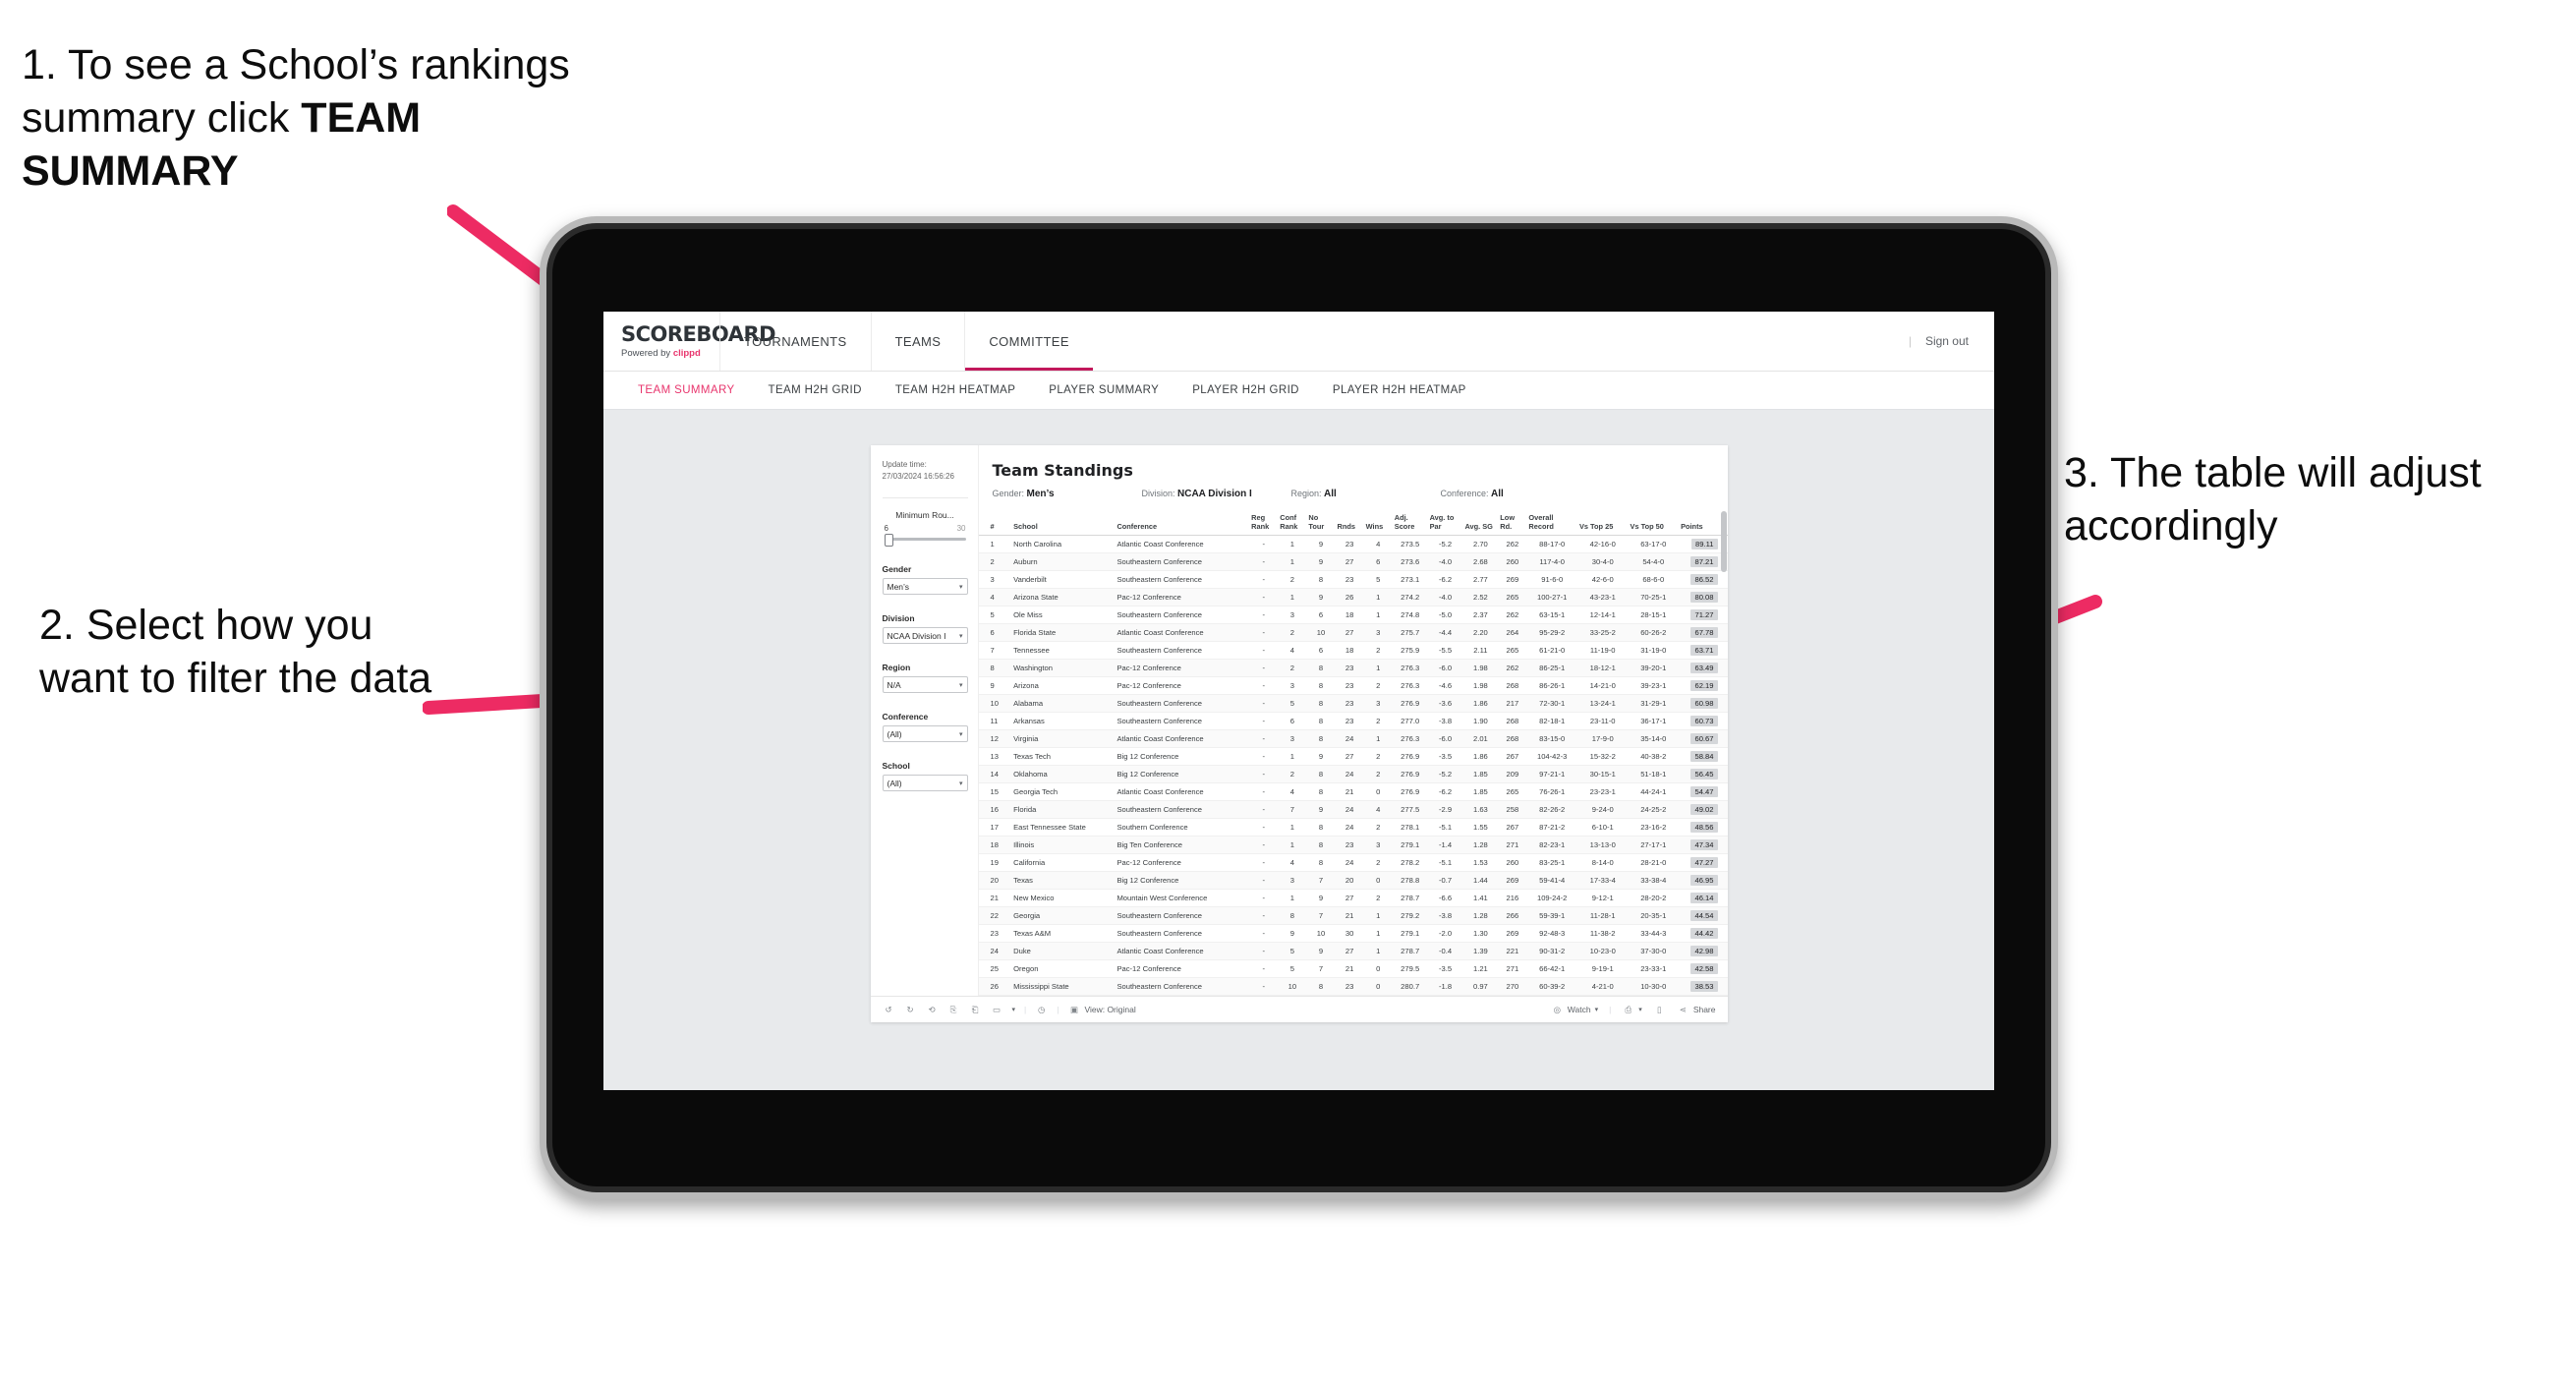 The width and height of the screenshot is (2576, 1386). I want to click on points-badge: 60.98, so click(1704, 704).